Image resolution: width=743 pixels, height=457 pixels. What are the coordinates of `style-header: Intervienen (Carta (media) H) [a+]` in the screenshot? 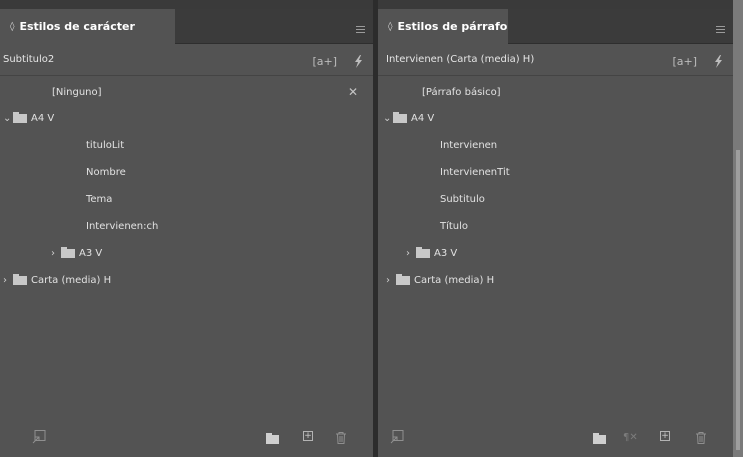 It's located at (555, 60).